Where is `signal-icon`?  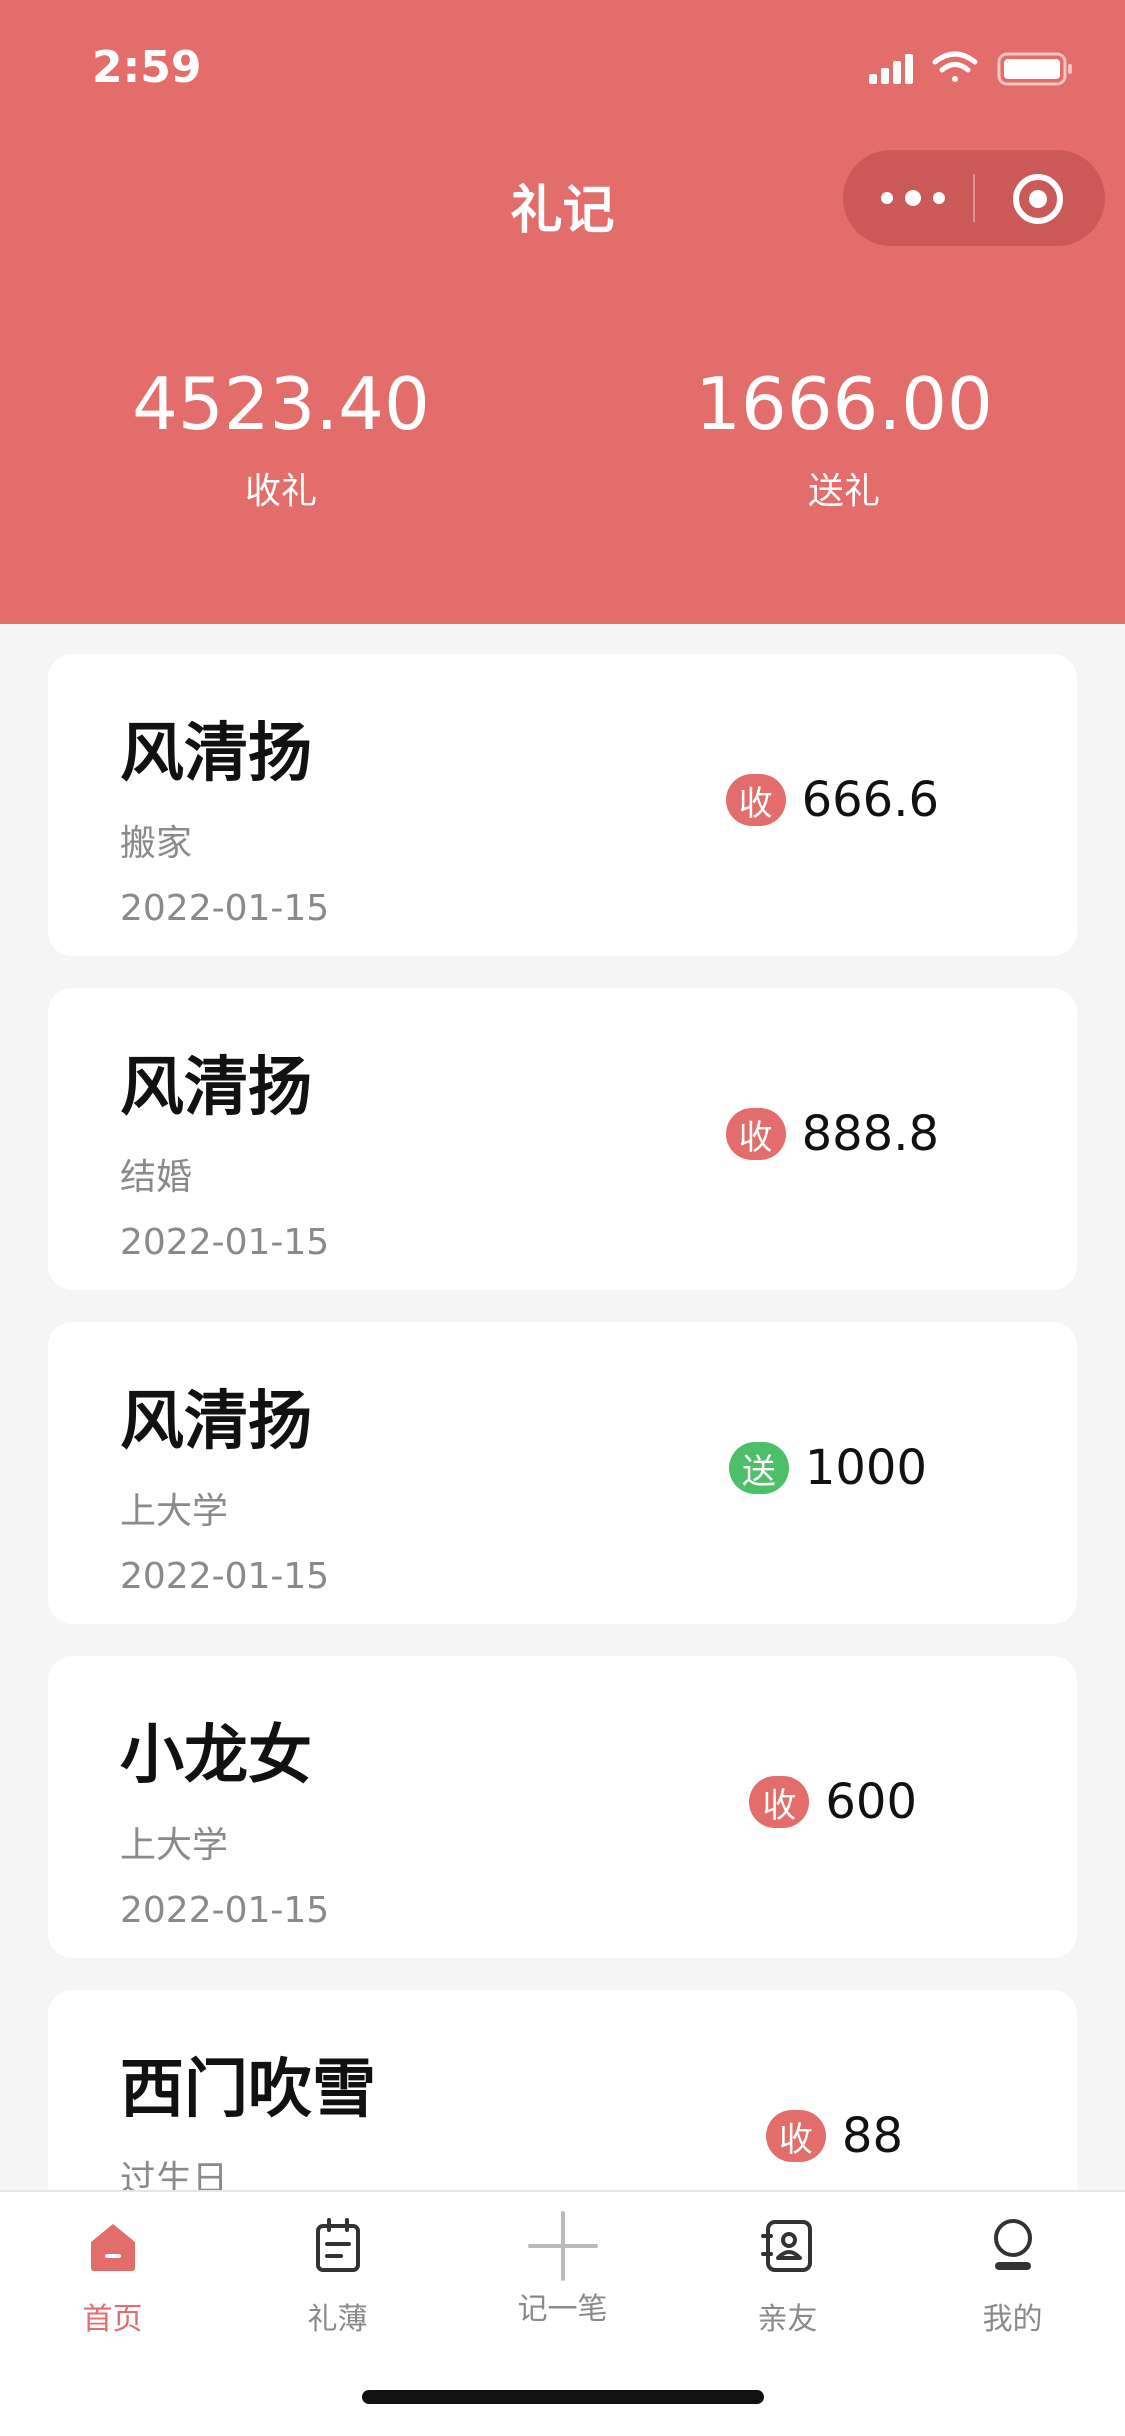 signal-icon is located at coordinates (891, 69).